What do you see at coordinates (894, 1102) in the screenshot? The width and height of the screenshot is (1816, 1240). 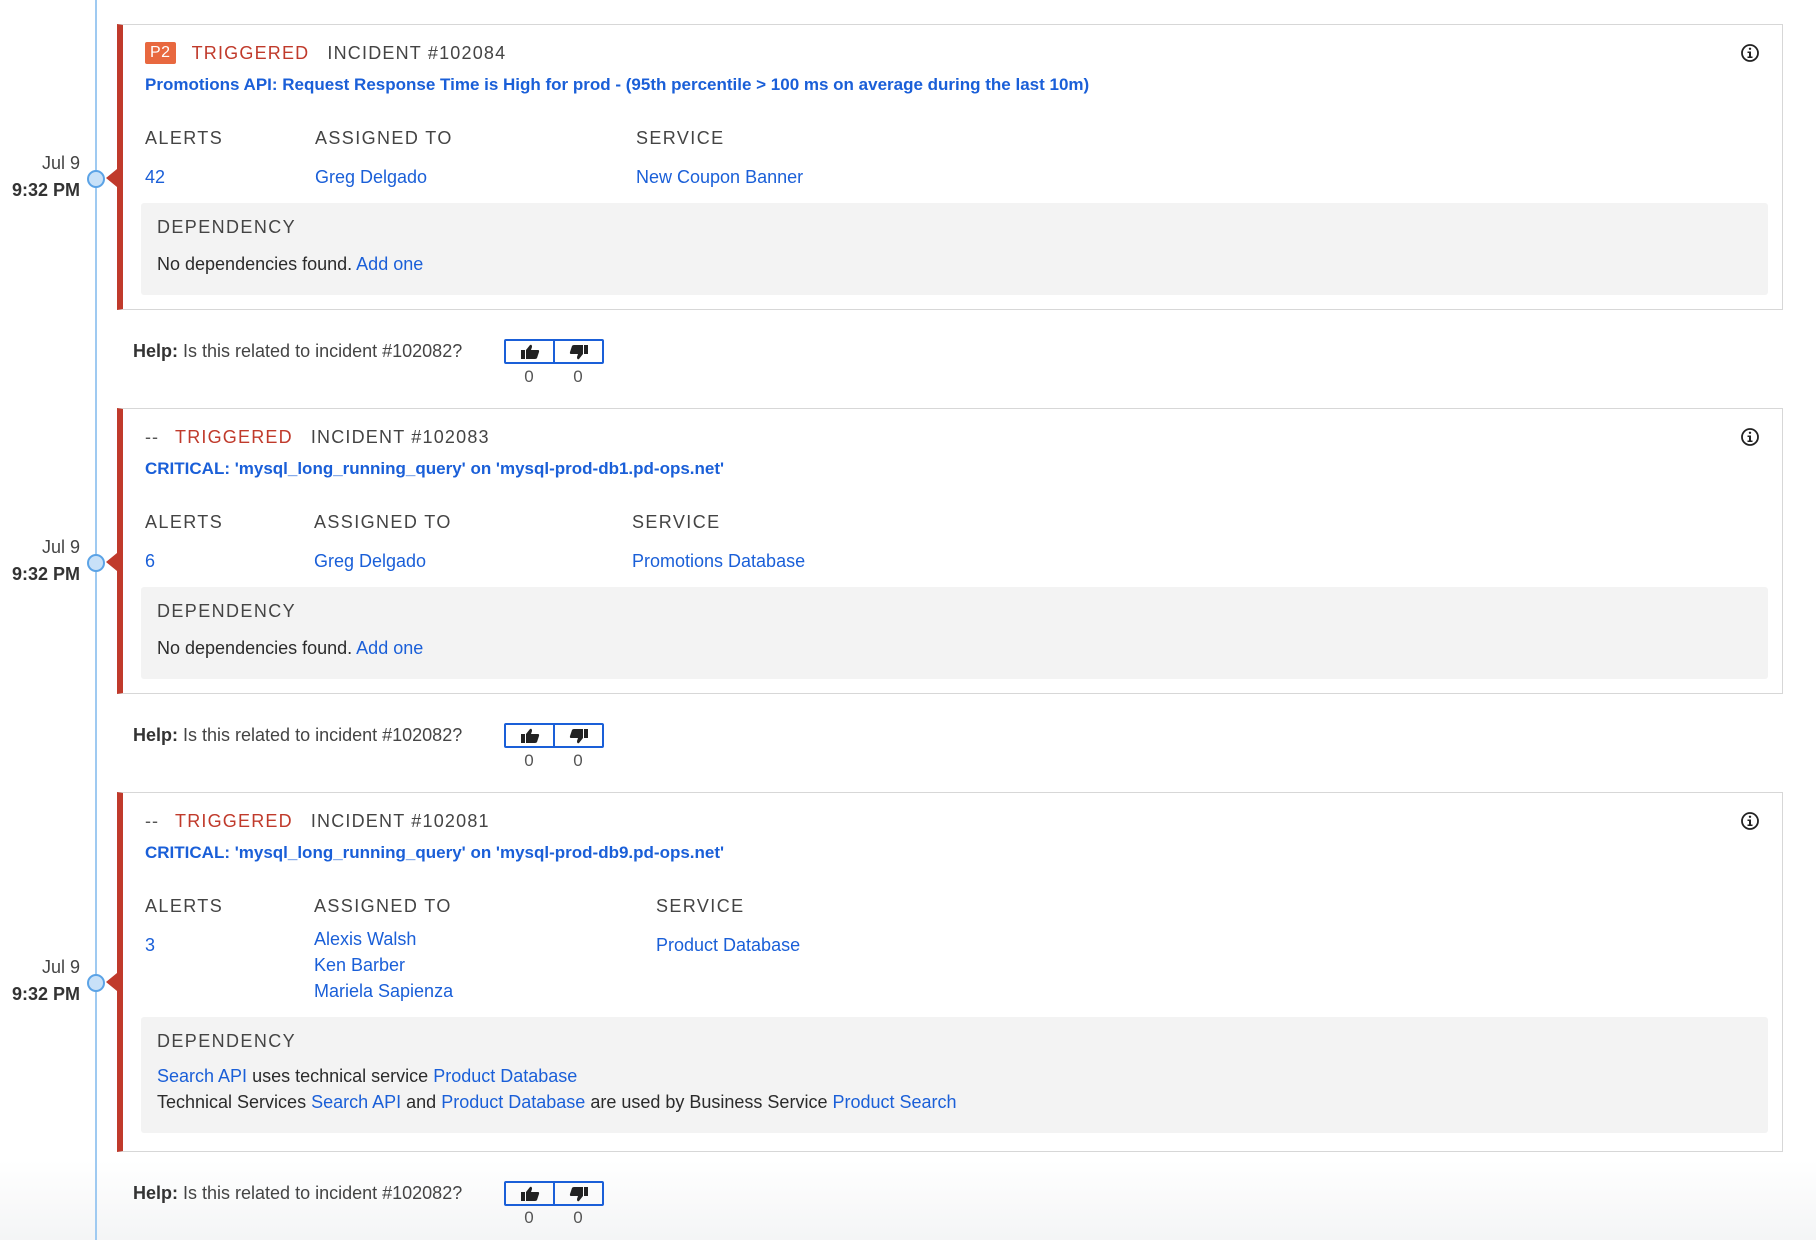 I see `business-service-link: Product Search` at bounding box center [894, 1102].